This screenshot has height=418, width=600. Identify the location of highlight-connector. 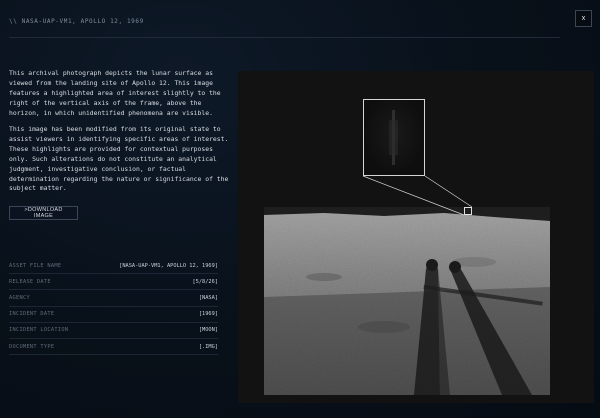
(417, 195).